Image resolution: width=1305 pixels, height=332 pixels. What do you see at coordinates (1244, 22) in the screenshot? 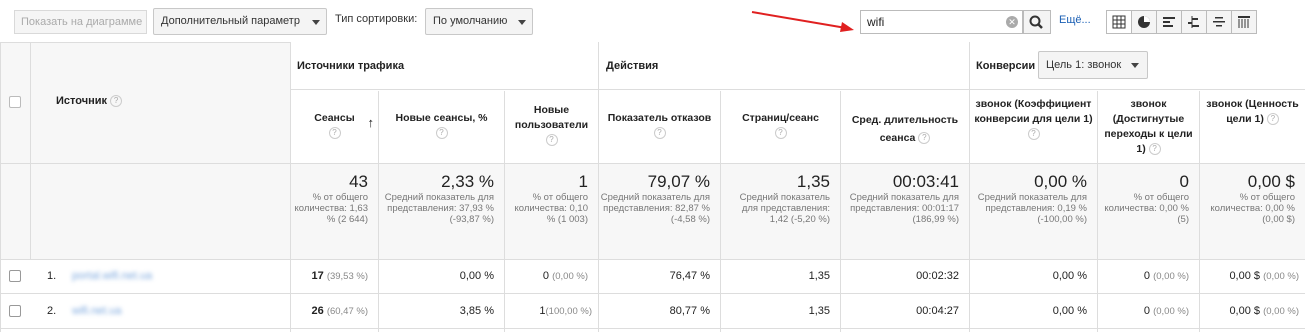
I see `pivot-view-button` at bounding box center [1244, 22].